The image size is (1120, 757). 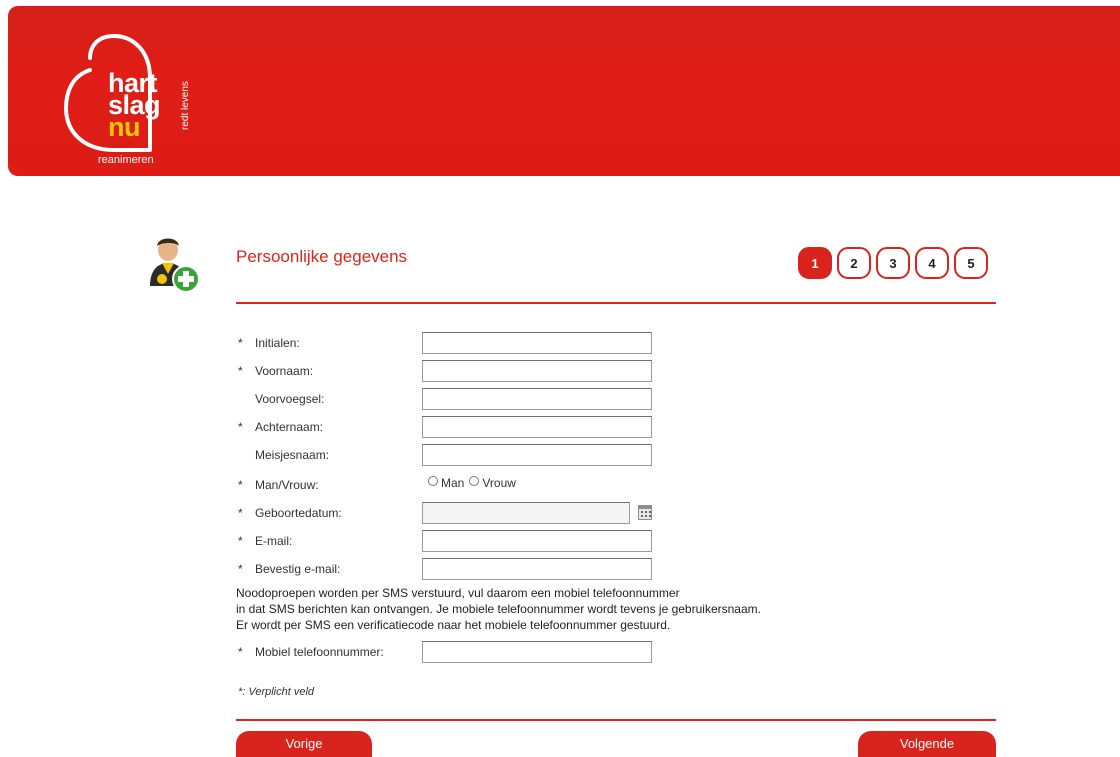 What do you see at coordinates (616, 303) in the screenshot?
I see `top-divider` at bounding box center [616, 303].